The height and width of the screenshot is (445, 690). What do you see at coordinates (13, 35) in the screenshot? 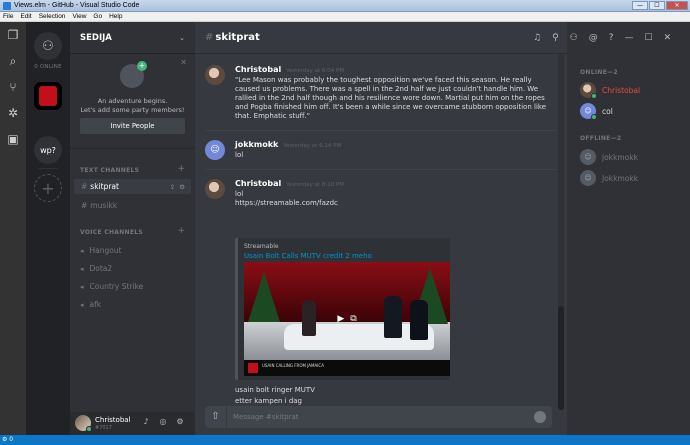
I see `explorer-icon: ❐` at bounding box center [13, 35].